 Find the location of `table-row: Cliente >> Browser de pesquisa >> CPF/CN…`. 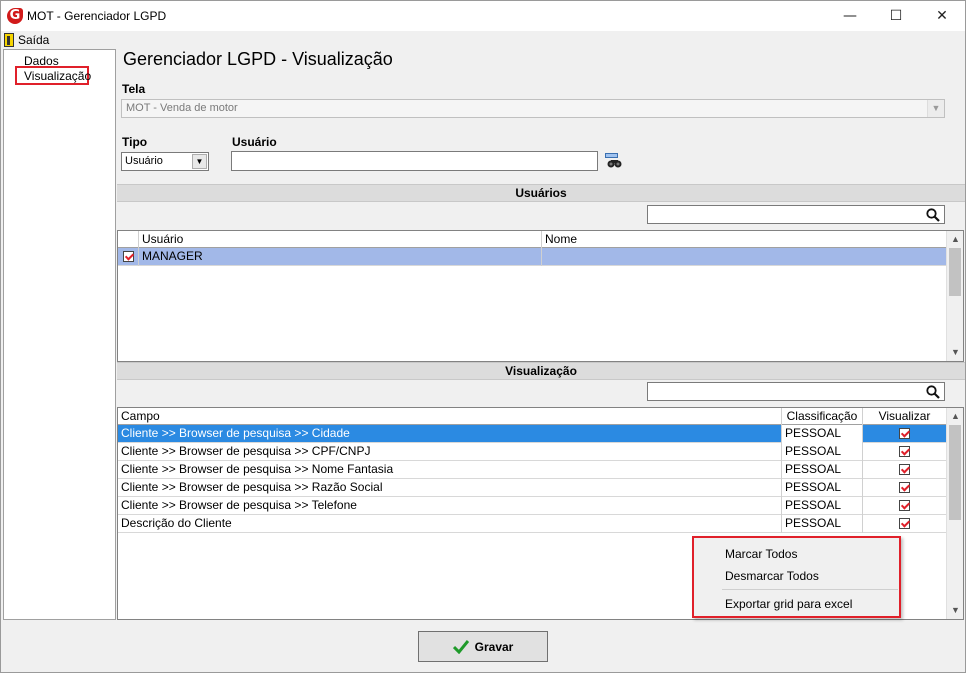

table-row: Cliente >> Browser de pesquisa >> CPF/CN… is located at coordinates (532, 452).